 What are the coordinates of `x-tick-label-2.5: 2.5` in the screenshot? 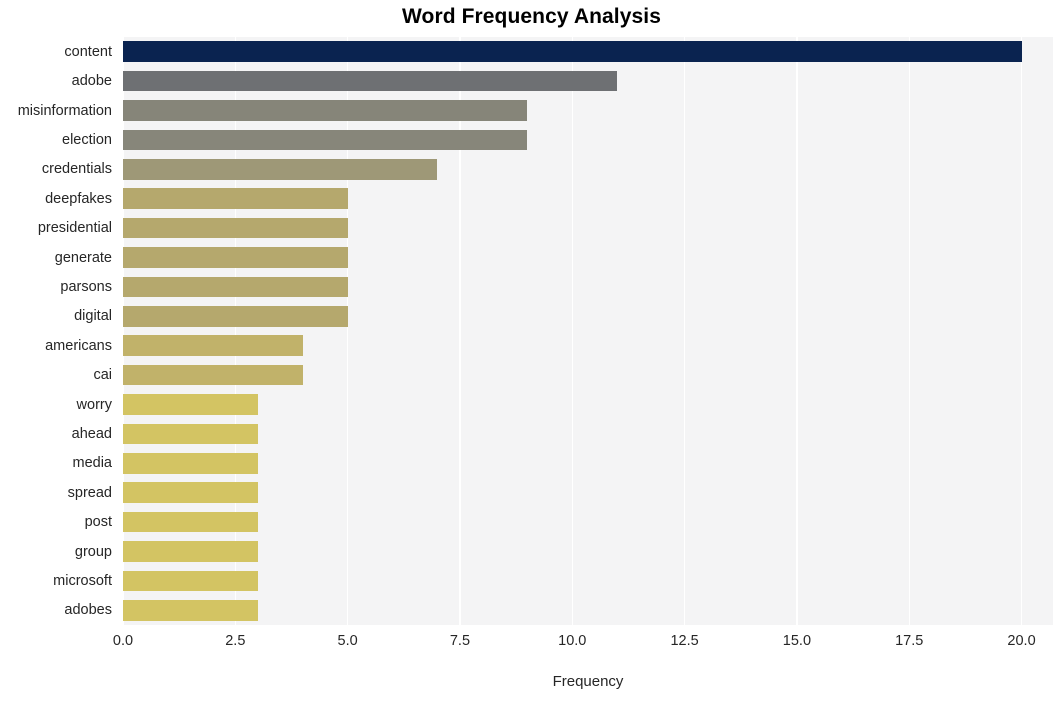 It's located at (235, 641).